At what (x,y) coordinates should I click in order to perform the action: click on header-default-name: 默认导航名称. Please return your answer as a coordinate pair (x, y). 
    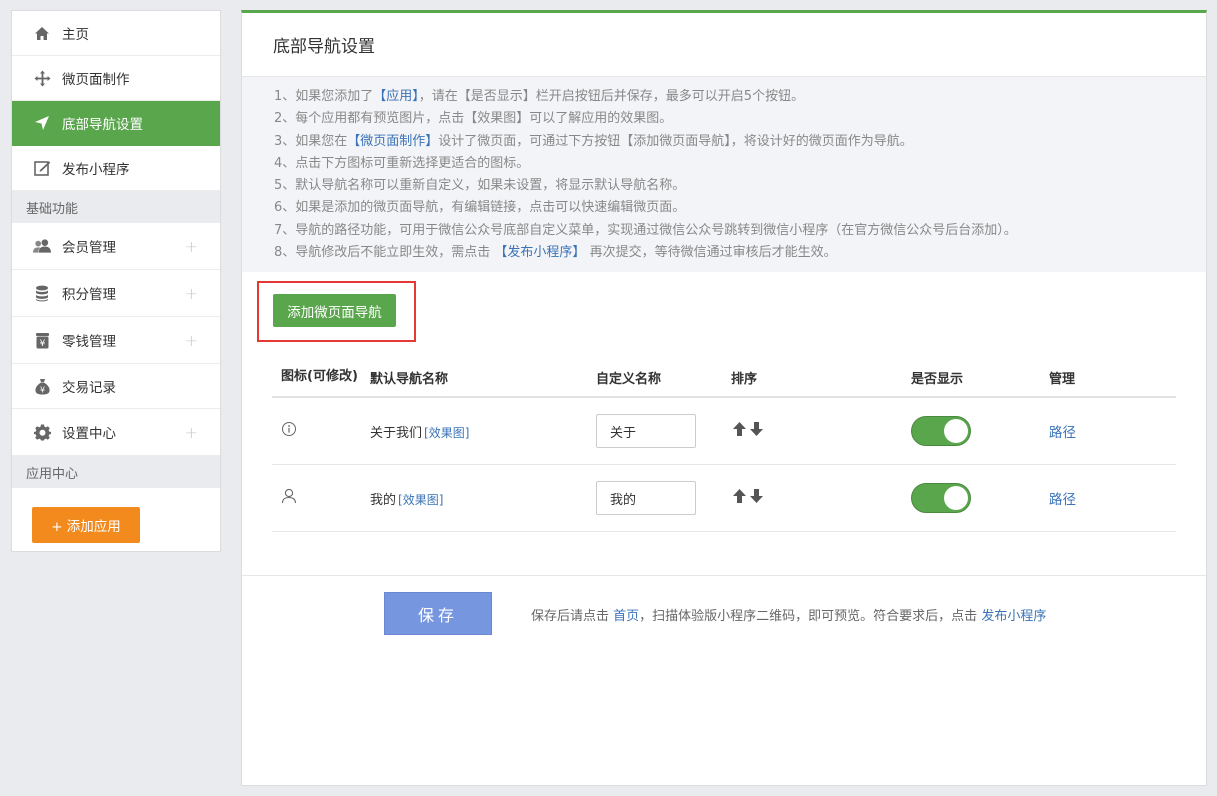
    Looking at the image, I should click on (409, 379).